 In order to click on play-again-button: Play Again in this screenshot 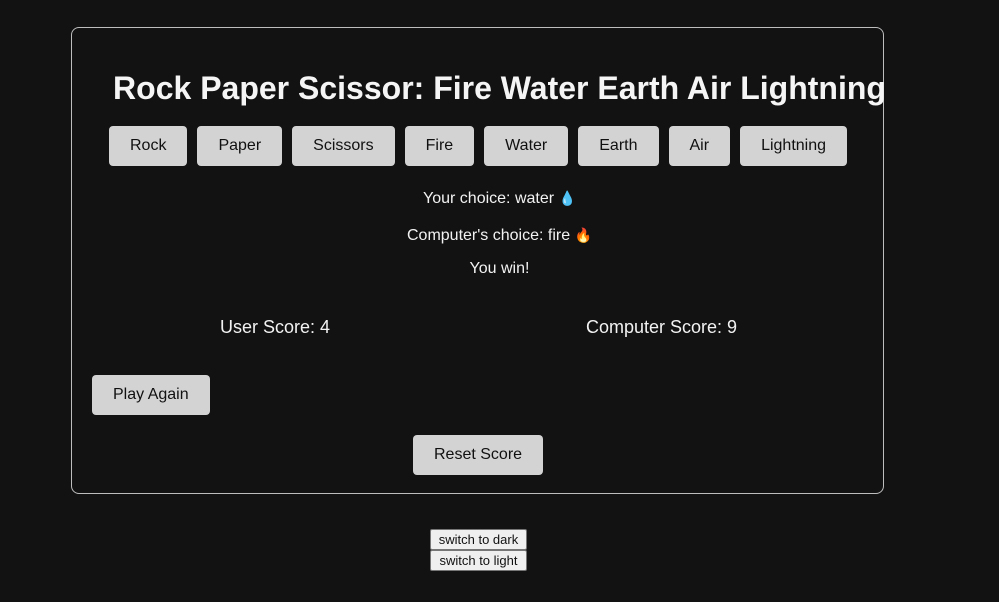, I will do `click(151, 395)`.